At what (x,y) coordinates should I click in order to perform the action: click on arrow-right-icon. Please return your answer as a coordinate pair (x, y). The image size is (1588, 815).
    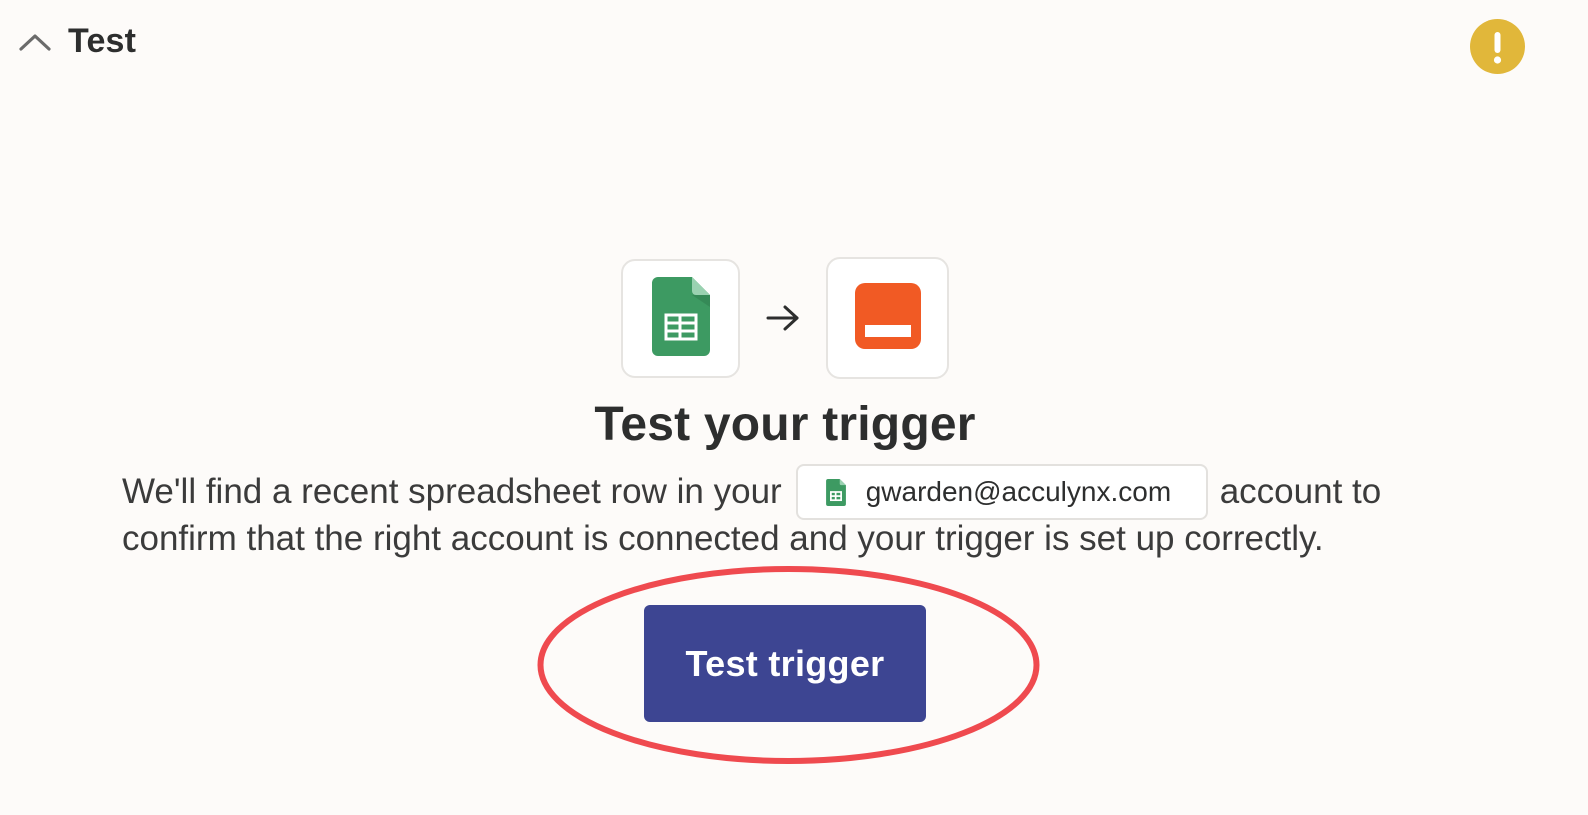
    Looking at the image, I should click on (783, 318).